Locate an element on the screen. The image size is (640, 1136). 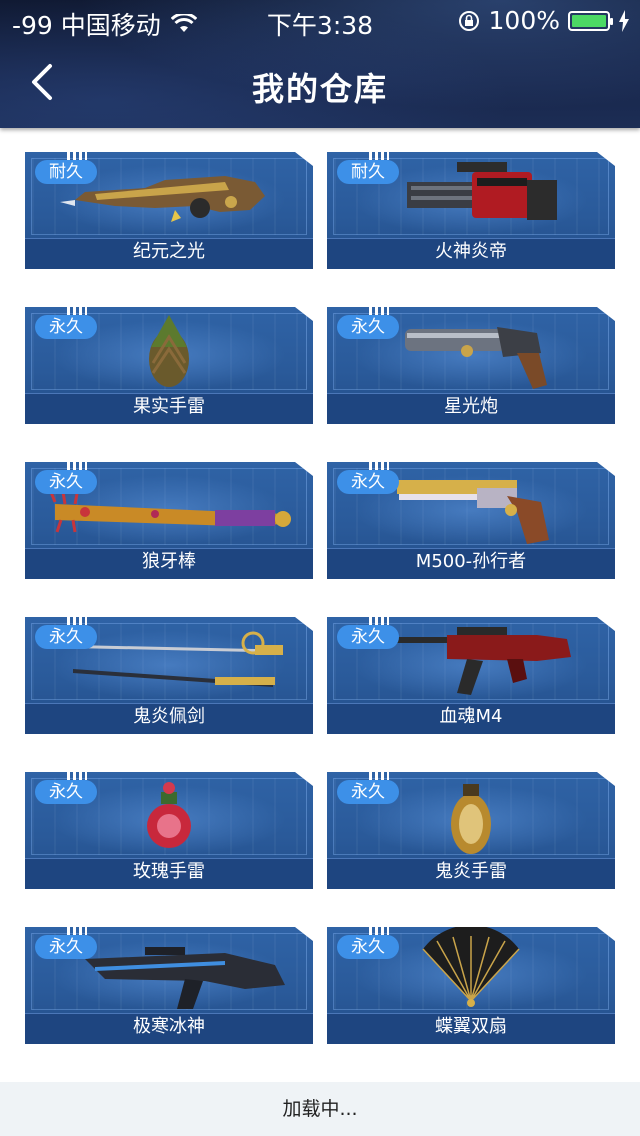
status-right: 100% is located at coordinates (543, 20).